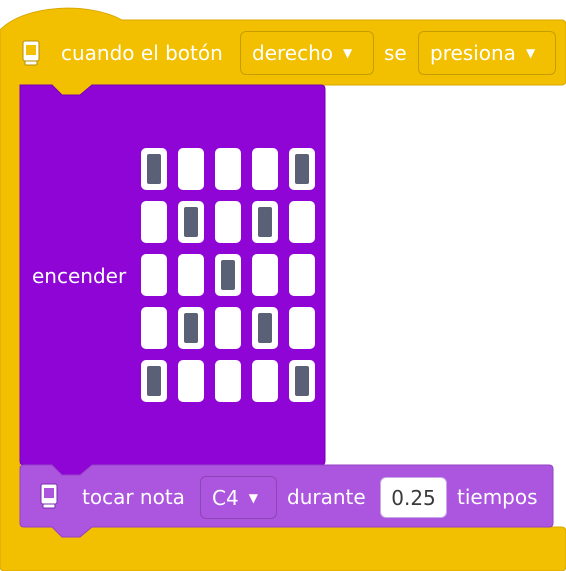  I want to click on sound-label-mid: durante, so click(326, 497).